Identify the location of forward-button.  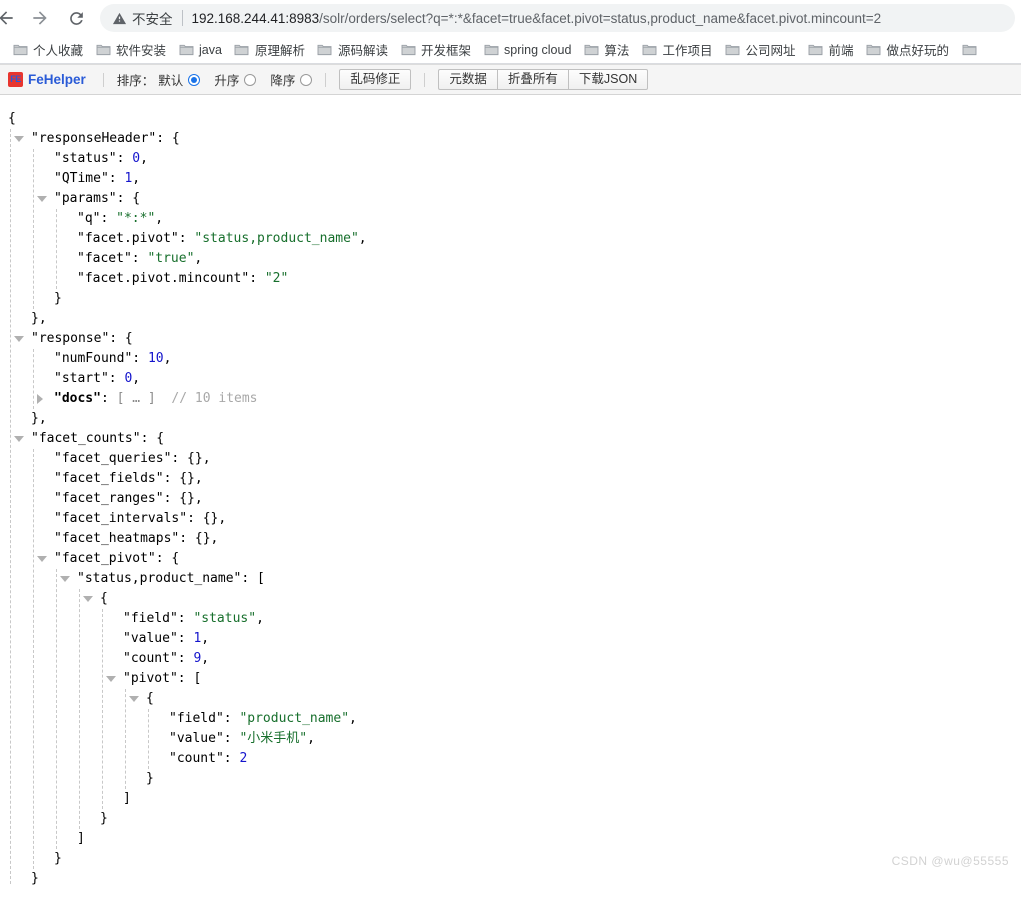
(40, 18).